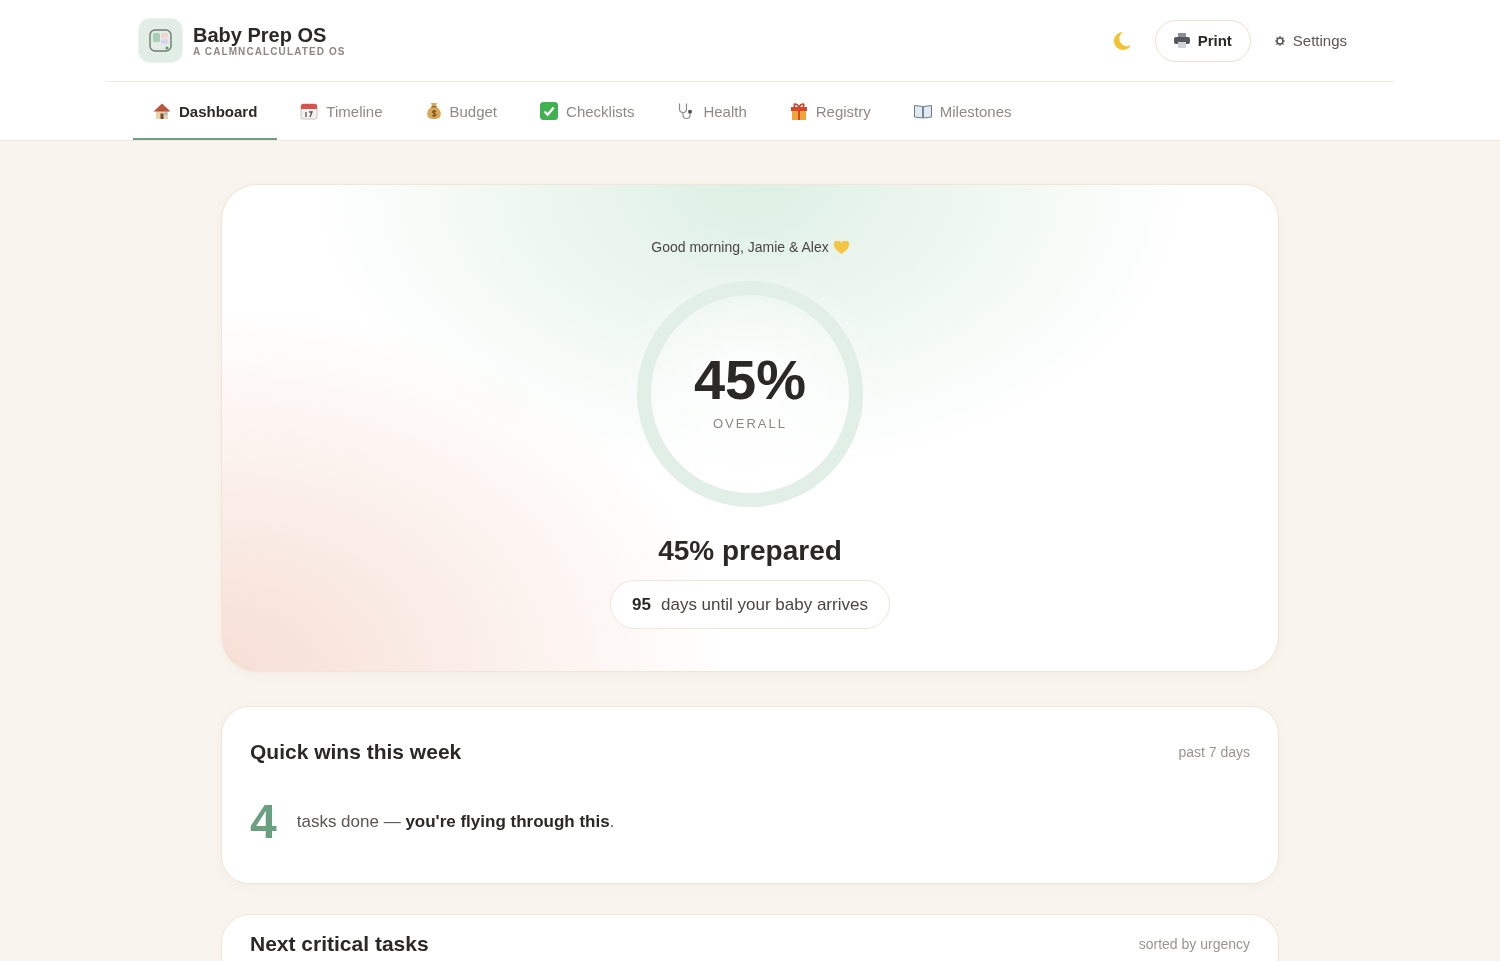  Describe the element at coordinates (841, 247) in the screenshot. I see `heart-icon` at that location.